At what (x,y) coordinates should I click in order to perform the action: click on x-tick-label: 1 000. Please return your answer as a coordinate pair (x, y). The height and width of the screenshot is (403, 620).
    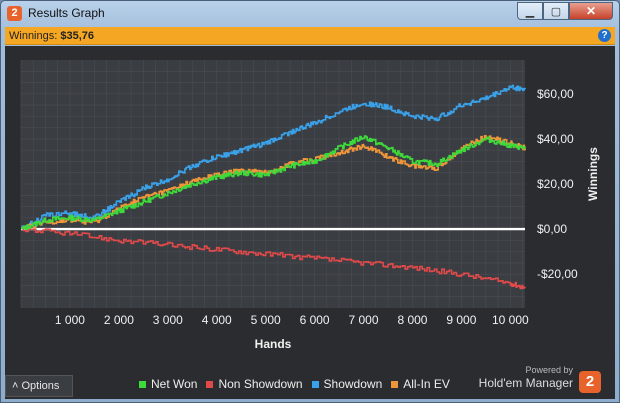
    Looking at the image, I should click on (70, 320).